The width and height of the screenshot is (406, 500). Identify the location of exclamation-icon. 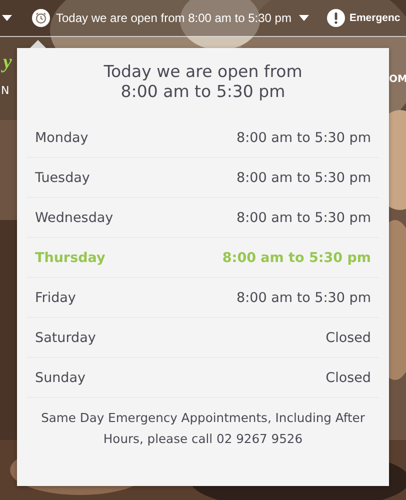
(336, 18).